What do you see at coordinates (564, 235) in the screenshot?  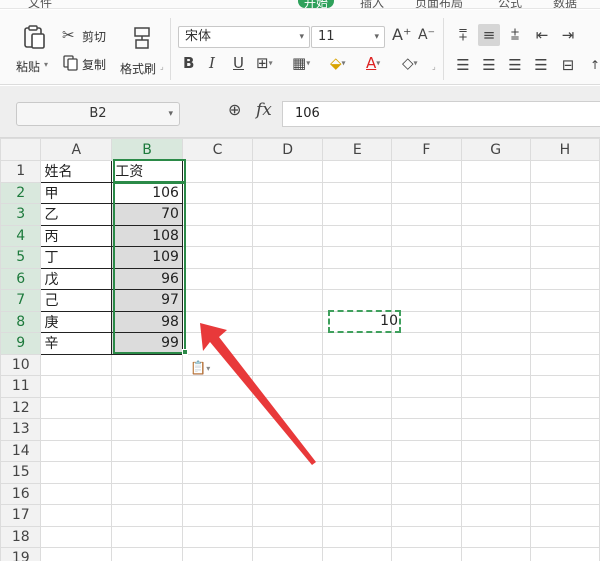 I see `cell-h4` at bounding box center [564, 235].